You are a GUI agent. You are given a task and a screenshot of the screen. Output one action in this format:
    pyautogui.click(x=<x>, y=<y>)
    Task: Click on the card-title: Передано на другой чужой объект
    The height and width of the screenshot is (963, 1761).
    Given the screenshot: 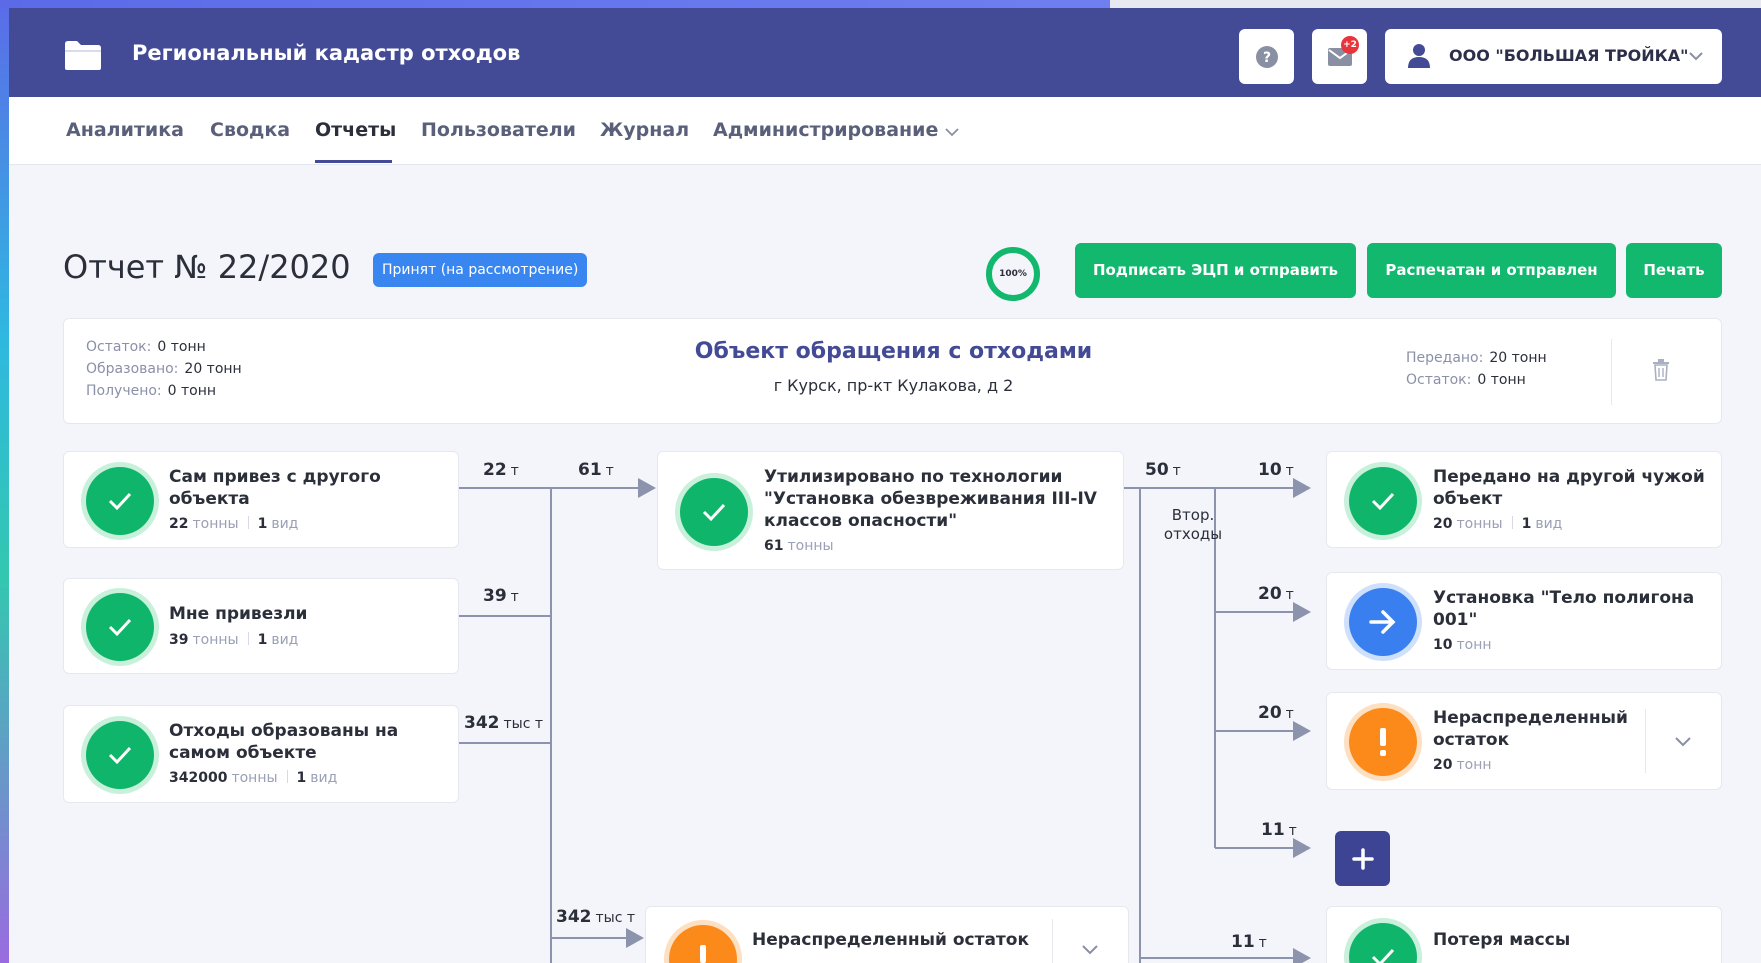 What is the action you would take?
    pyautogui.click(x=1569, y=488)
    